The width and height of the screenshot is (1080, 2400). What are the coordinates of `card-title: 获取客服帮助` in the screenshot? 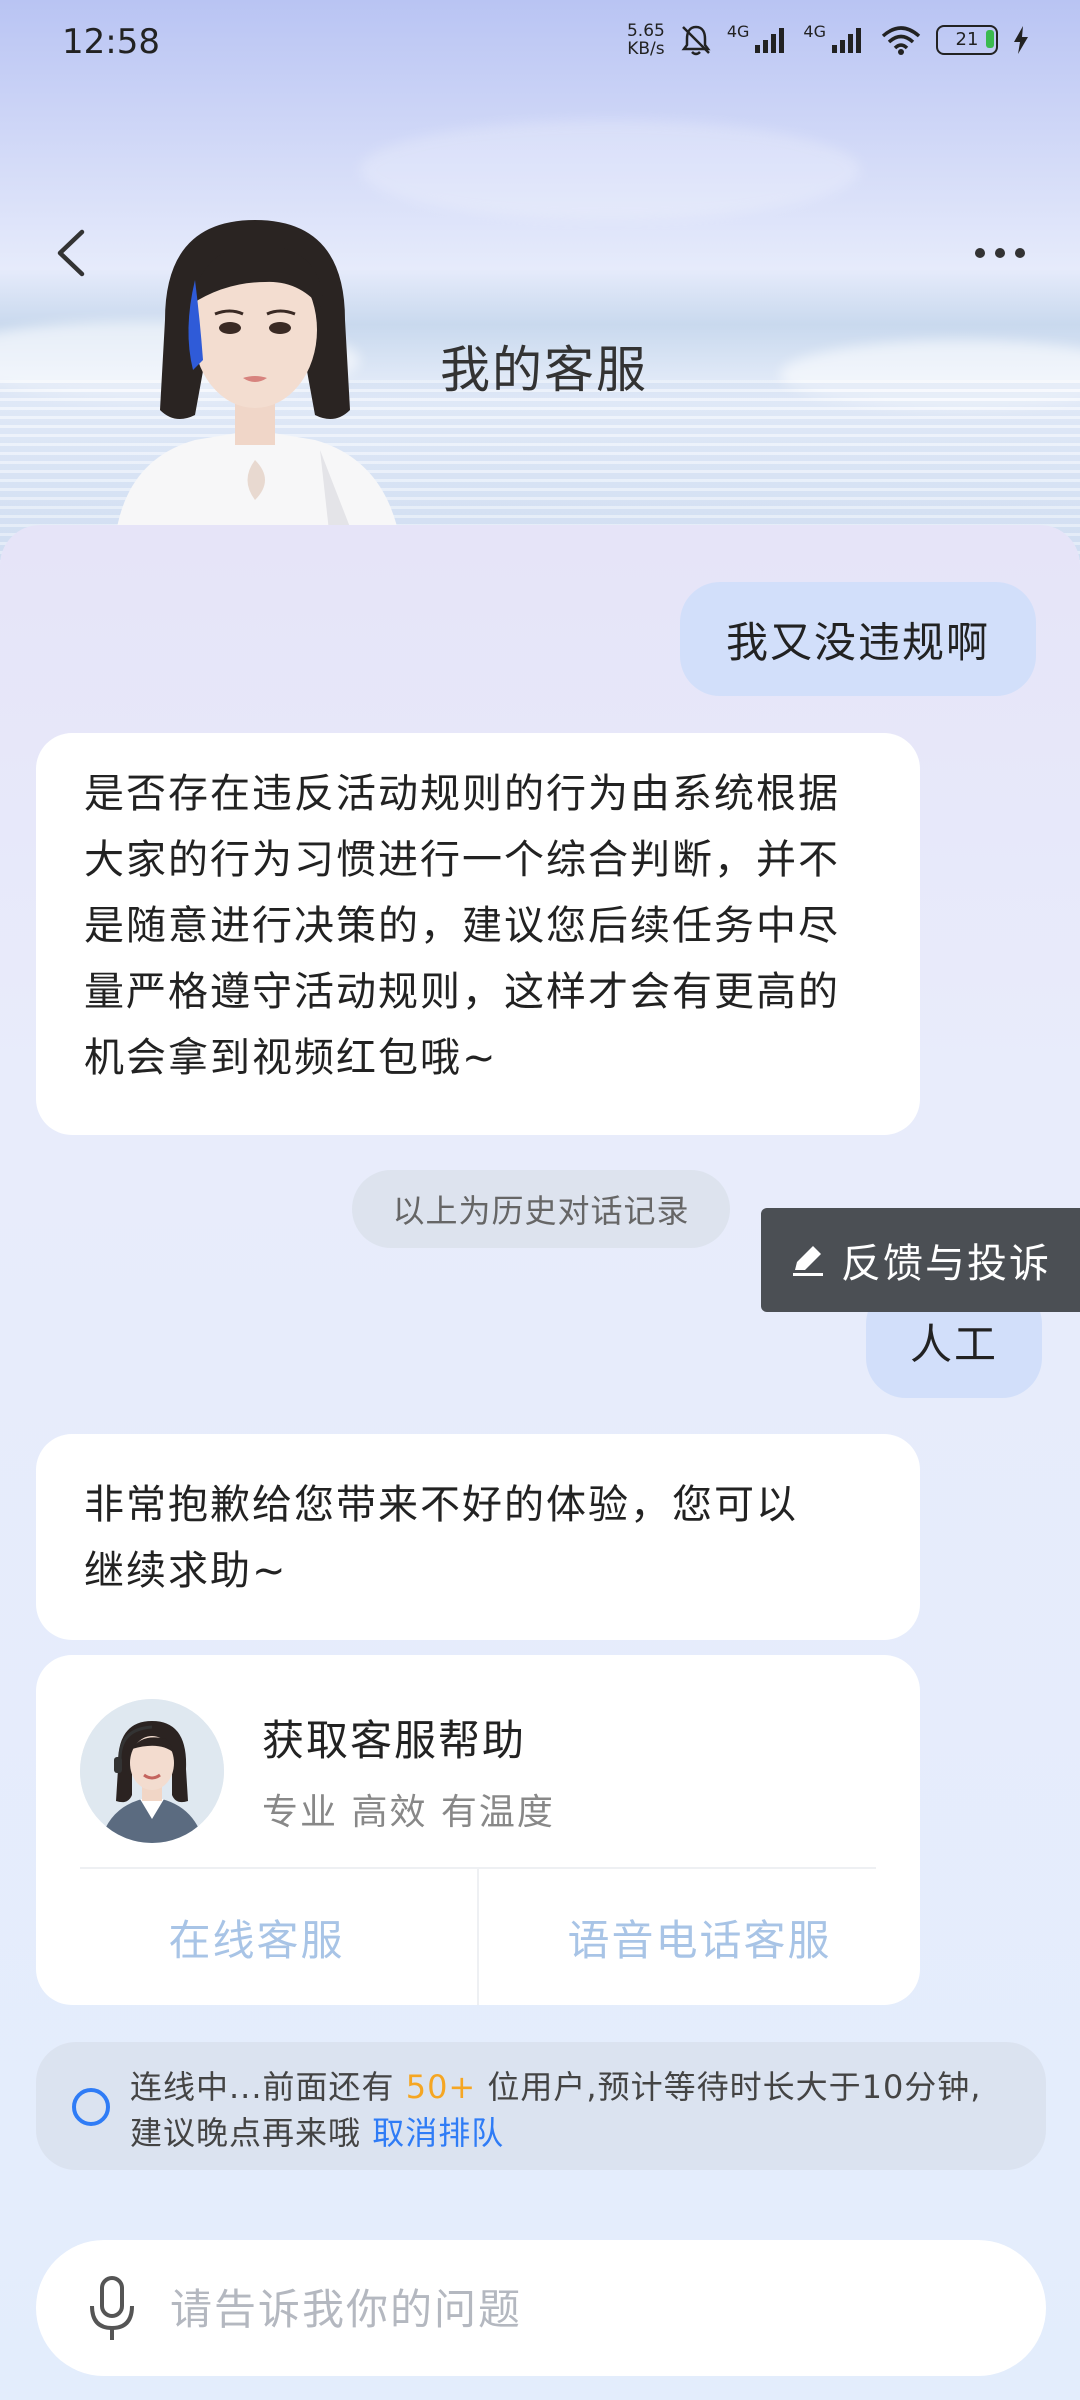 It's located at (394, 1740).